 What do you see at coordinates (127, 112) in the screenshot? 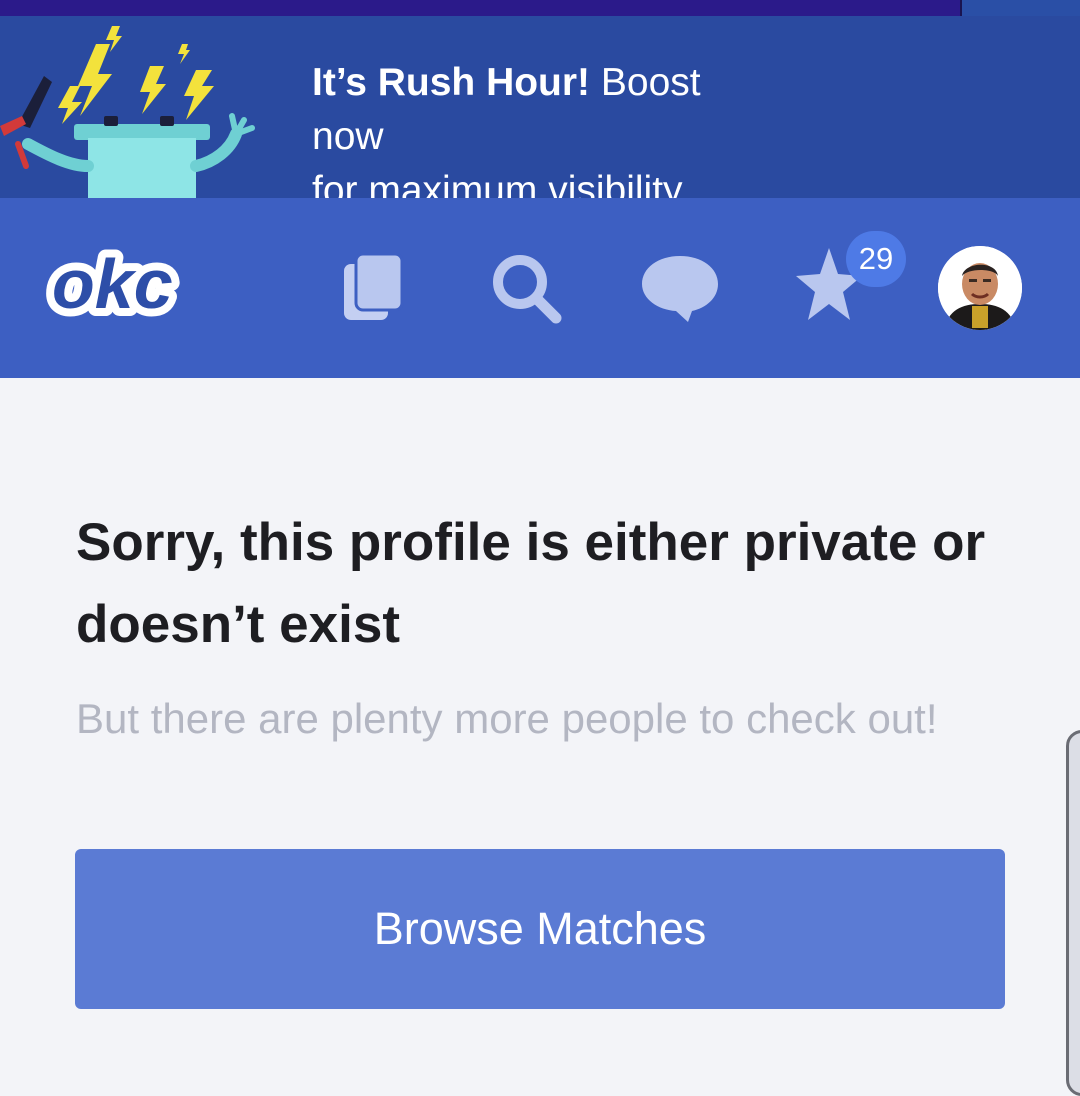
I see `boost-illustration` at bounding box center [127, 112].